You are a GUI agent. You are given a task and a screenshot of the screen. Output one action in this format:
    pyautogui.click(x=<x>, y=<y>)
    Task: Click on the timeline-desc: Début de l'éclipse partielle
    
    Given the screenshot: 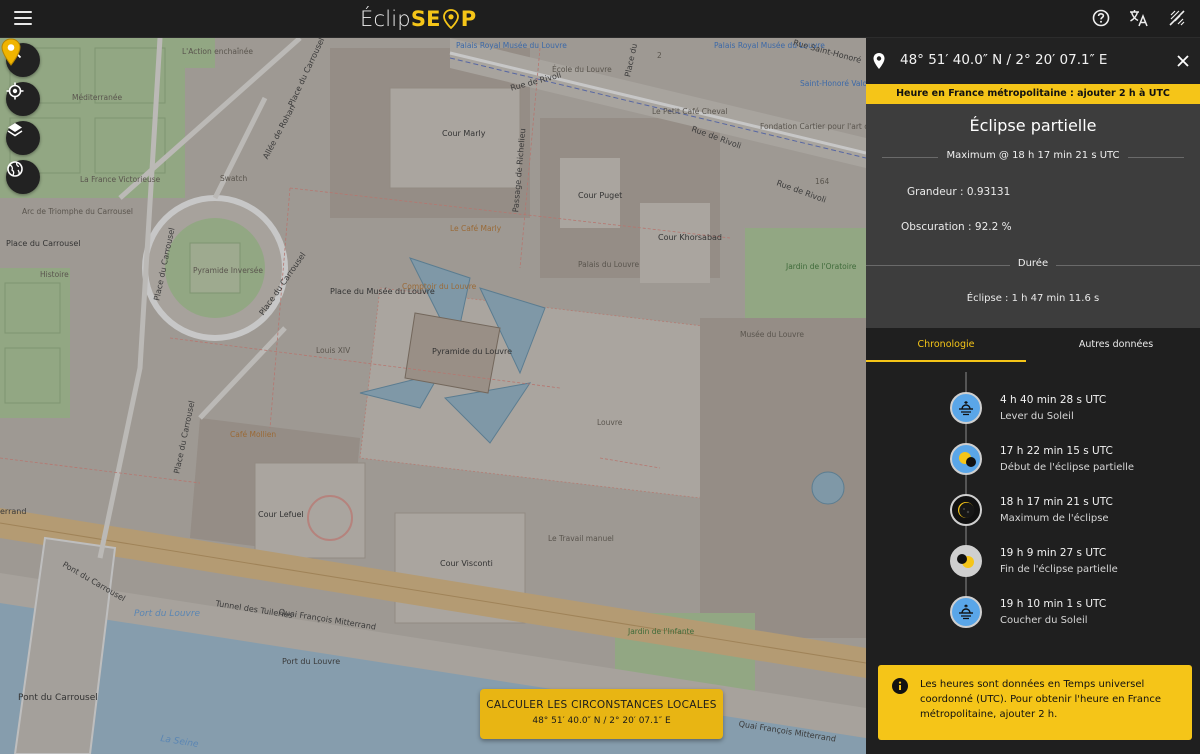 What is the action you would take?
    pyautogui.click(x=1067, y=467)
    